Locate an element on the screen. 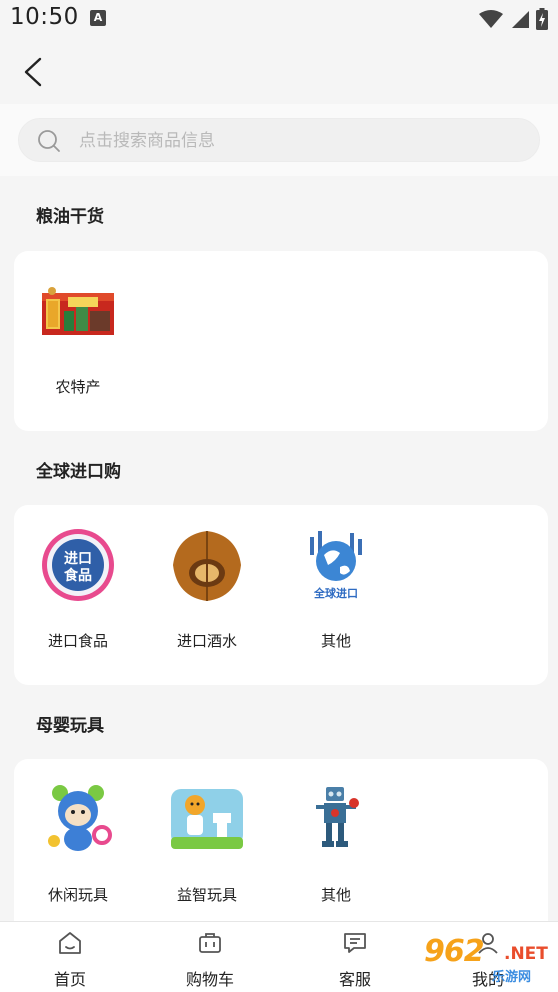 This screenshot has height=992, width=558. search-area: 点击搜索商品信息 is located at coordinates (279, 140).